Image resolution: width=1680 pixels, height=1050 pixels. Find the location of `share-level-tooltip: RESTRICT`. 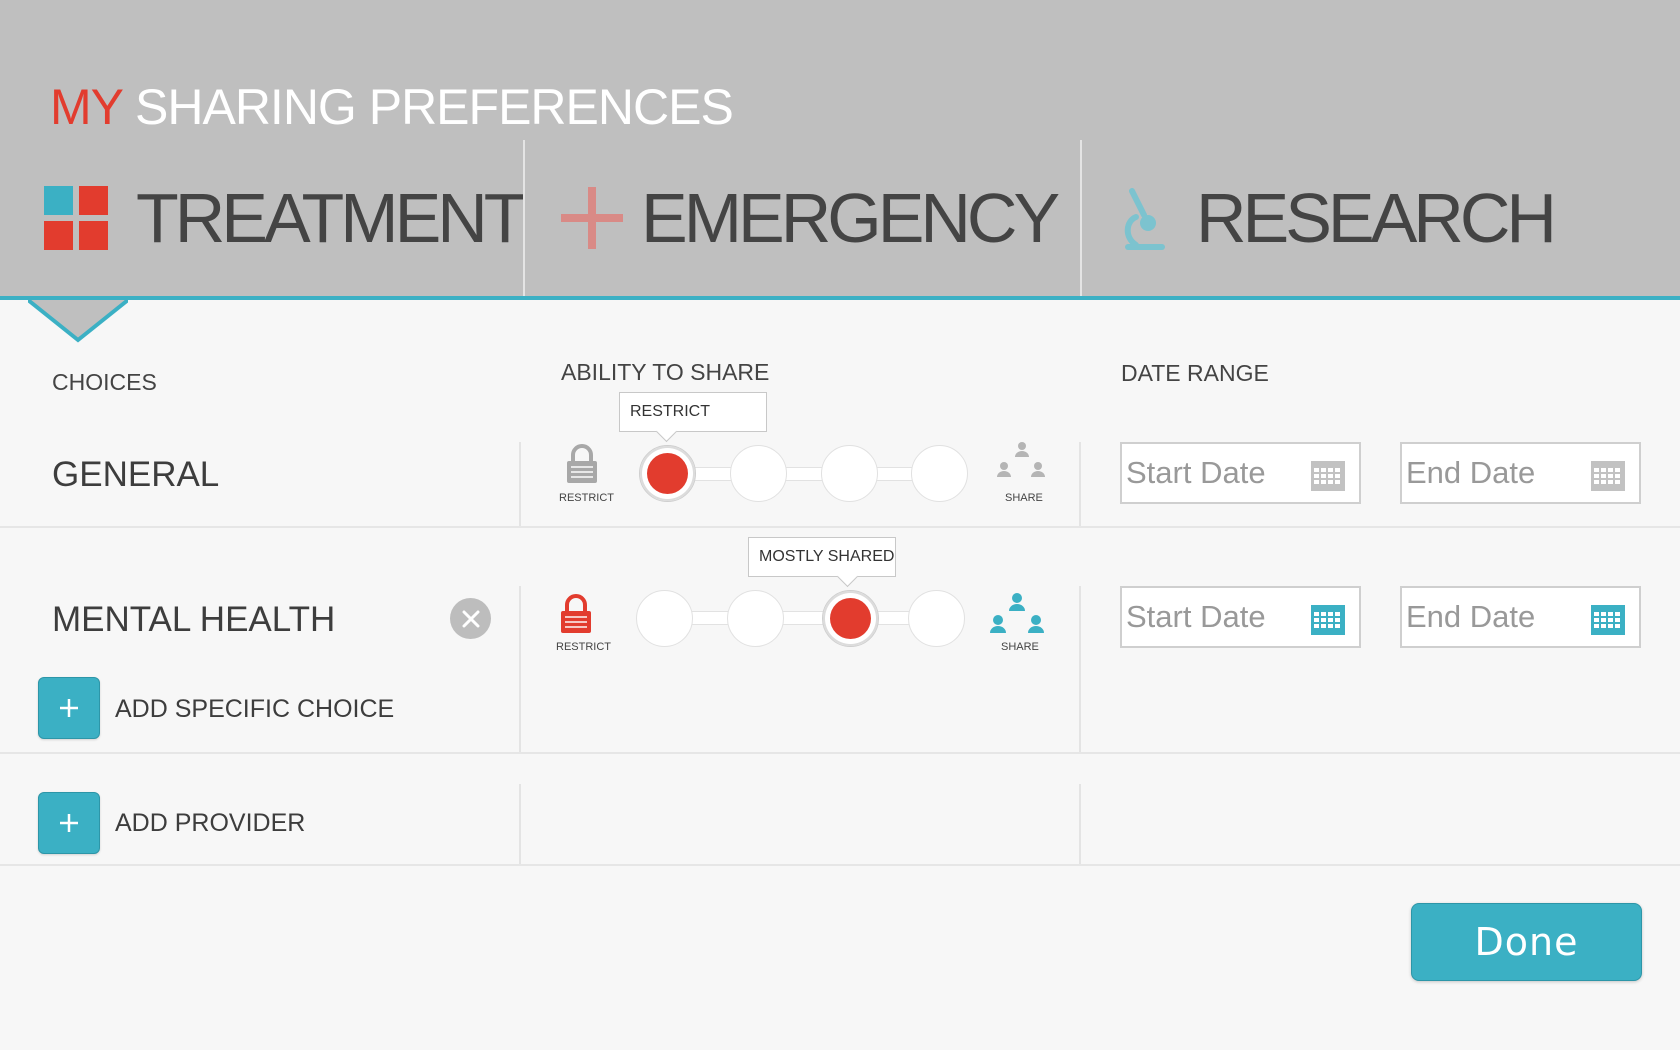

share-level-tooltip: RESTRICT is located at coordinates (693, 412).